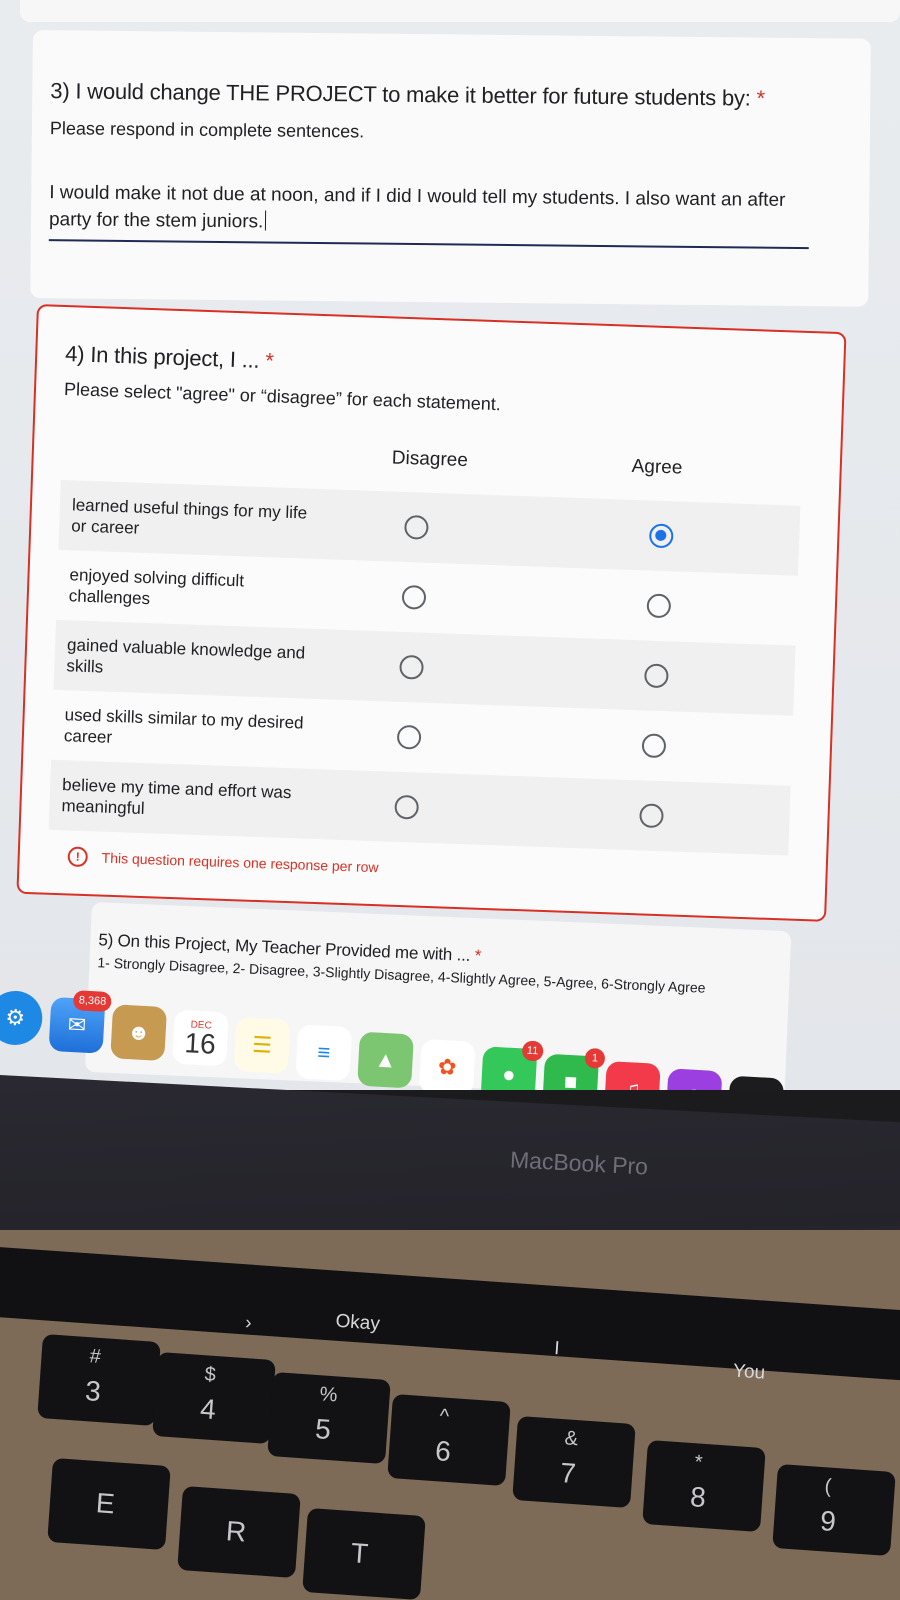 The height and width of the screenshot is (1600, 900). I want to click on key-7: & 7, so click(574, 1462).